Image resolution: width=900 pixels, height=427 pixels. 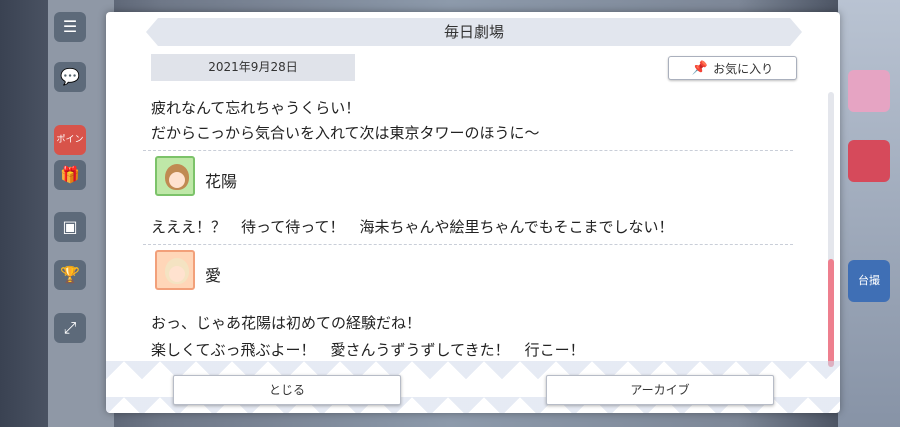 What do you see at coordinates (474, 32) in the screenshot?
I see `dialog-title: 毎日劇場` at bounding box center [474, 32].